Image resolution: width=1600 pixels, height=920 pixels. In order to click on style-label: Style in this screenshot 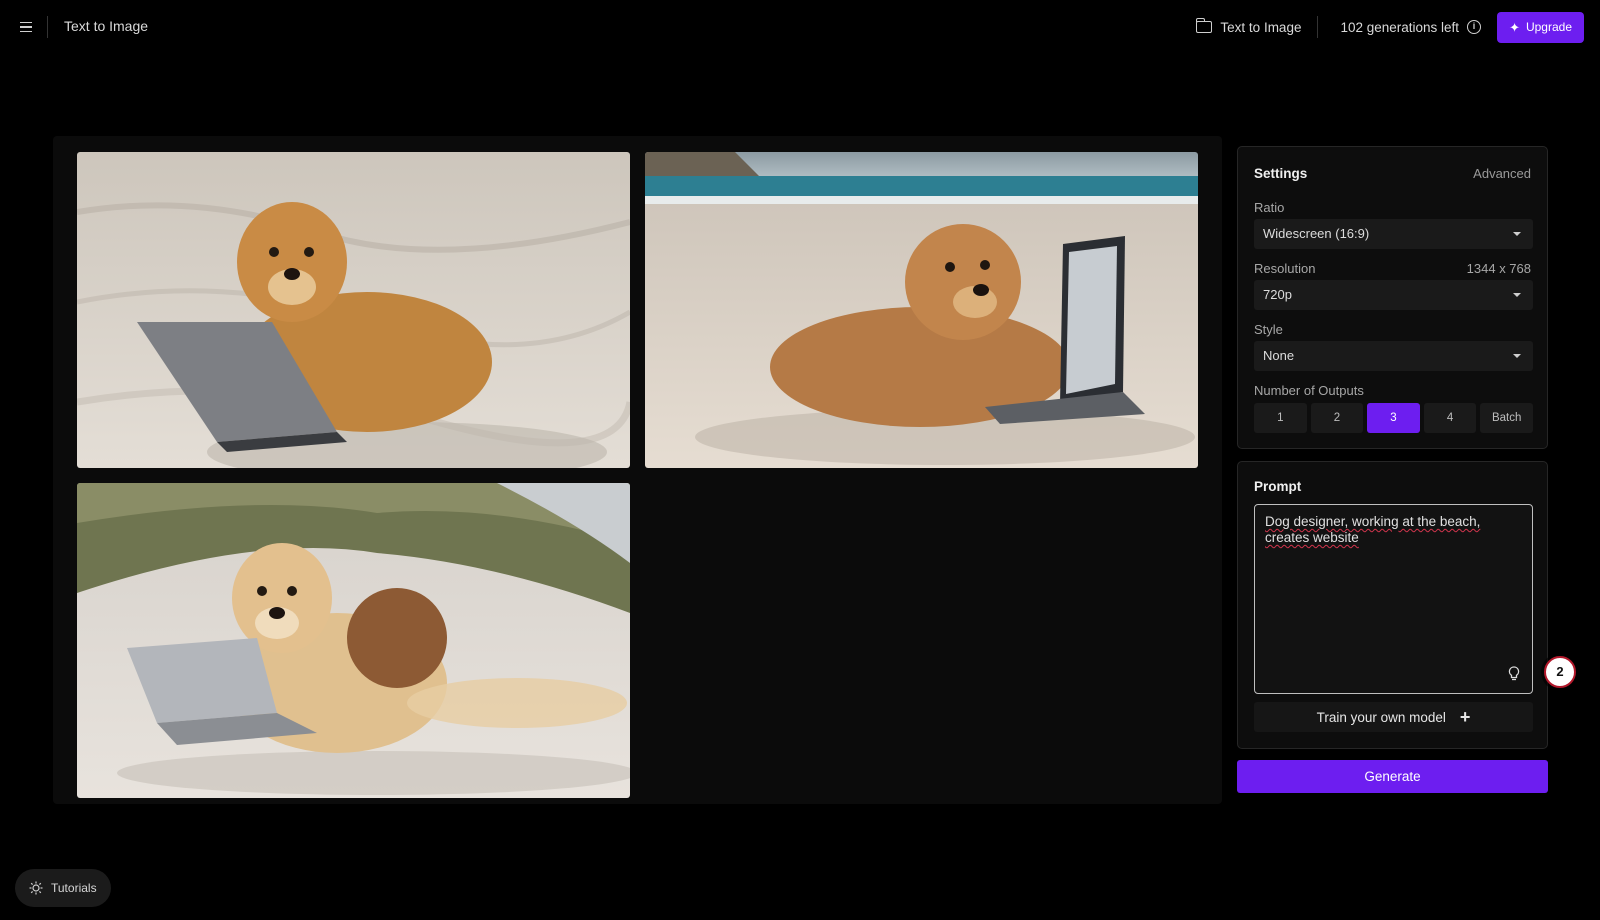, I will do `click(1268, 329)`.